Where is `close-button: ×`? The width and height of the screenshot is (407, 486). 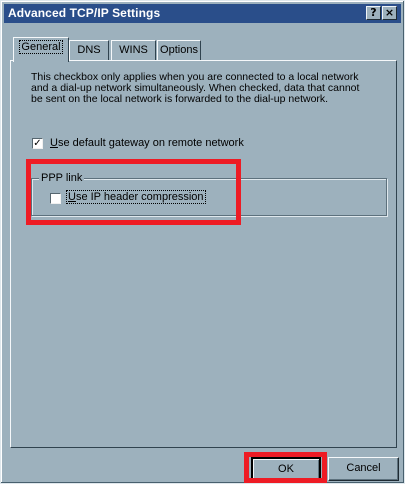 close-button: × is located at coordinates (389, 13).